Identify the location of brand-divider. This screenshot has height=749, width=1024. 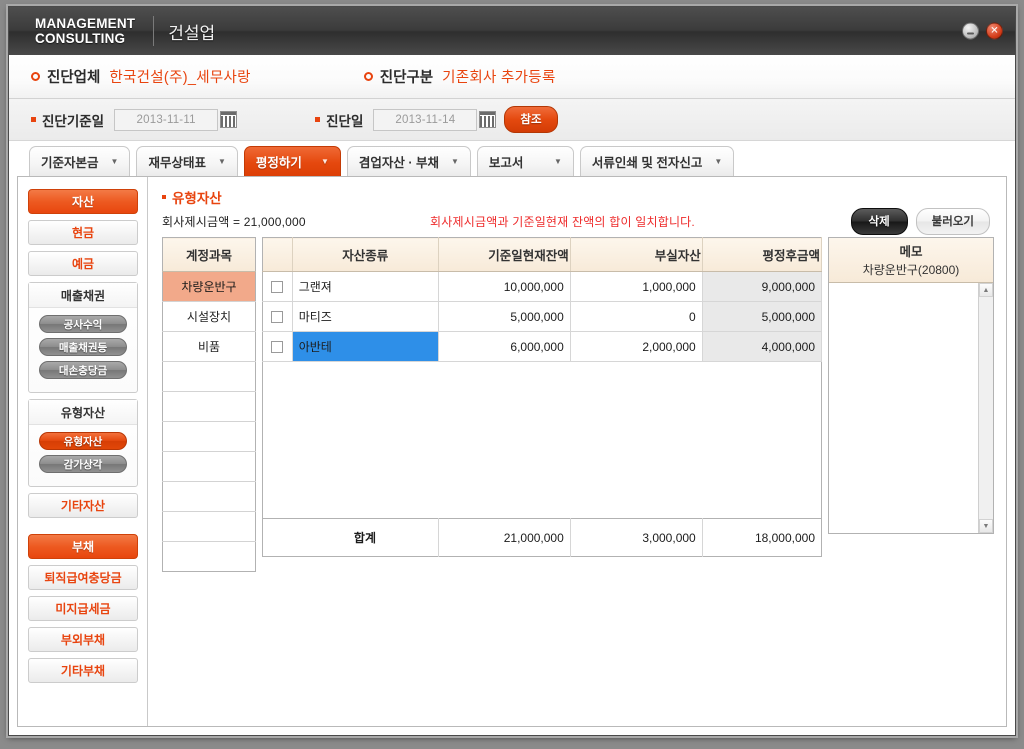
(154, 31).